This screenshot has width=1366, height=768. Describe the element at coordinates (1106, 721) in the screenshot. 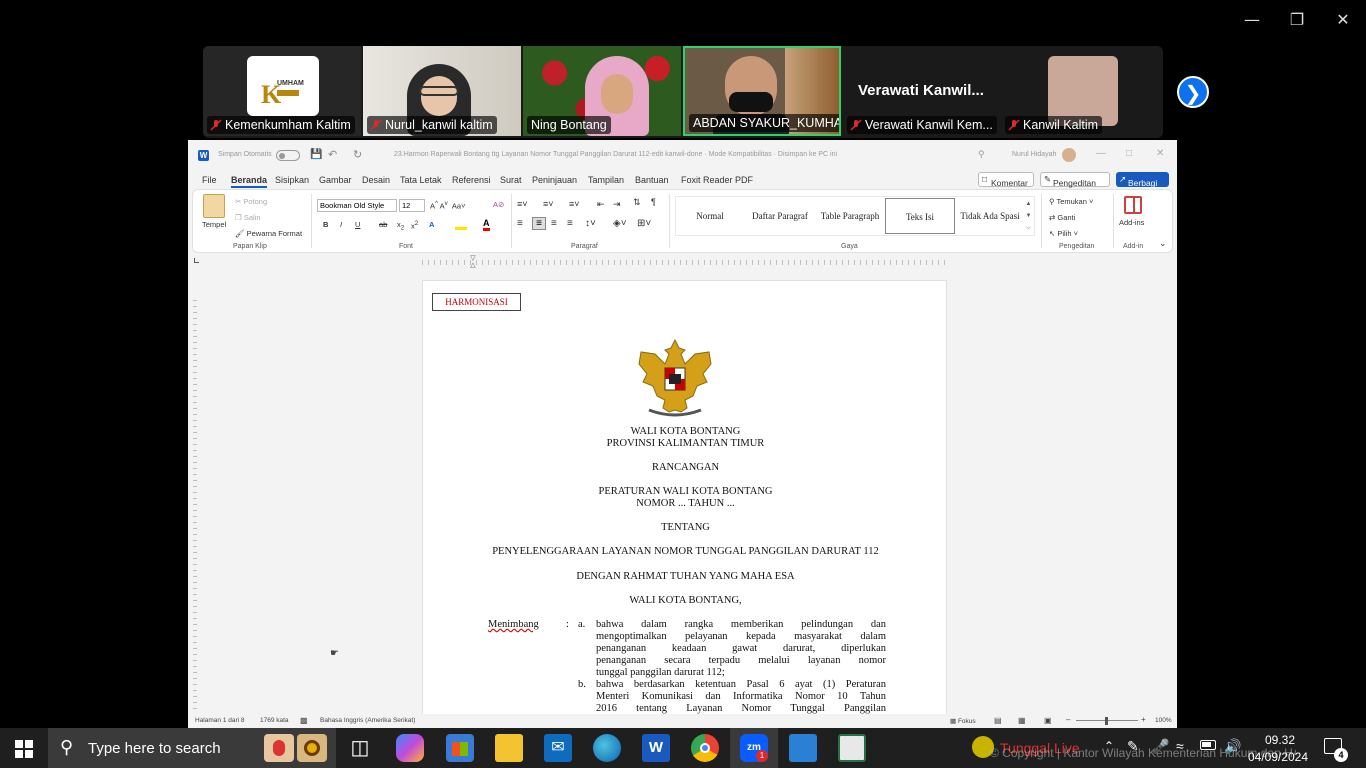

I see `zoom-slider-thumb` at that location.